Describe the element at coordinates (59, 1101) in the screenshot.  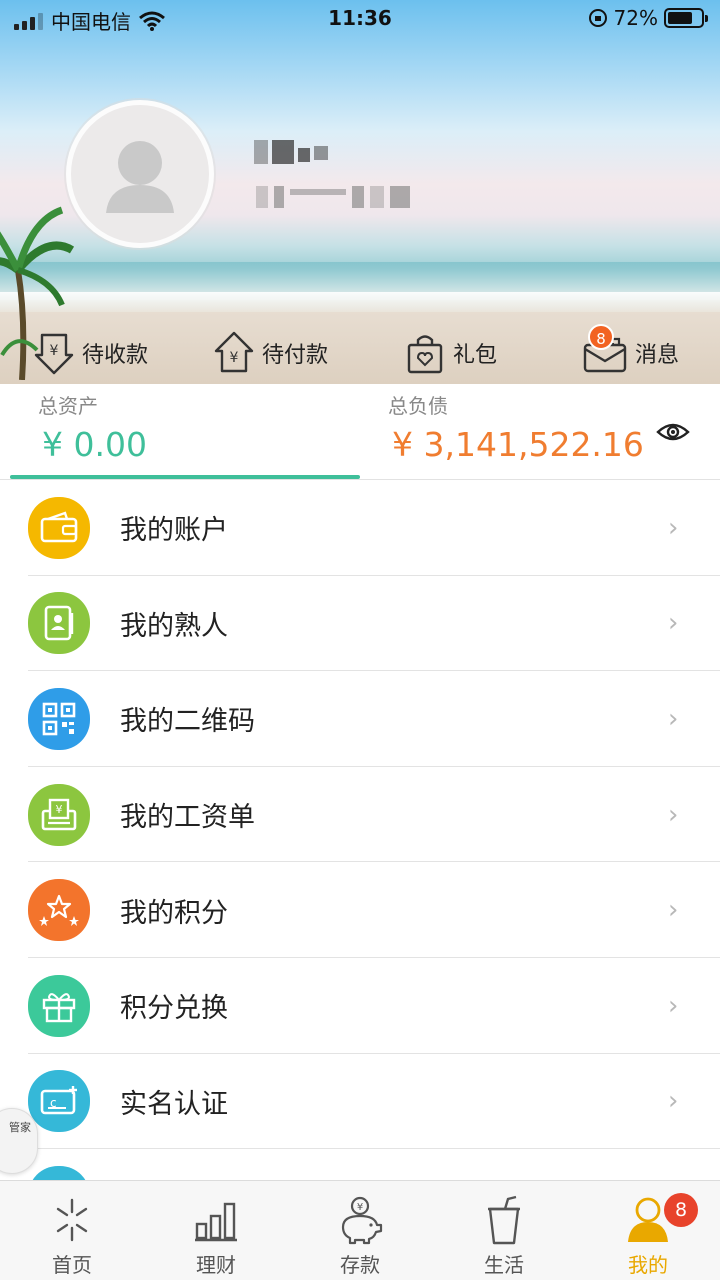
I see `id-card-icon: c` at that location.